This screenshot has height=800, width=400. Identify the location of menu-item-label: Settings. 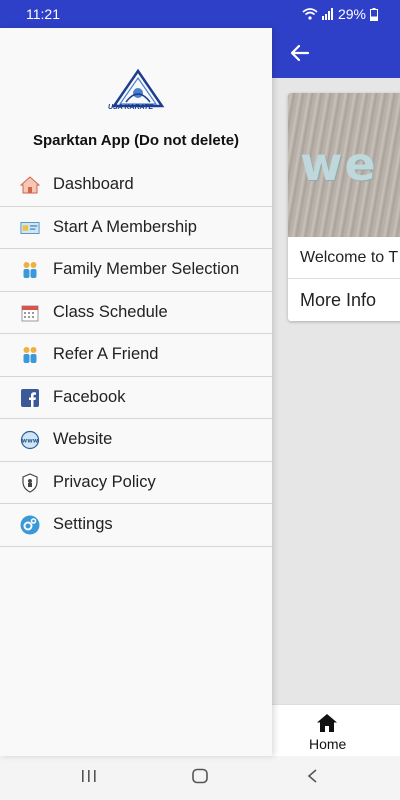
(83, 524).